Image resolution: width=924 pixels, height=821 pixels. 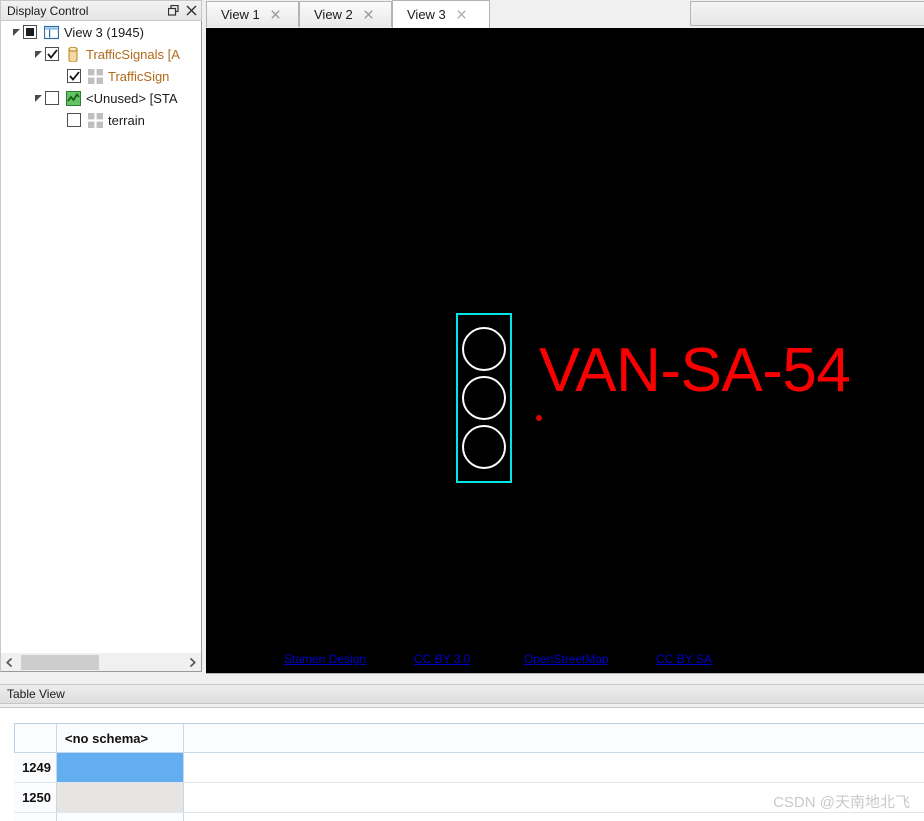 I want to click on attribution-link-stamen: Stamen Design, so click(x=325, y=659).